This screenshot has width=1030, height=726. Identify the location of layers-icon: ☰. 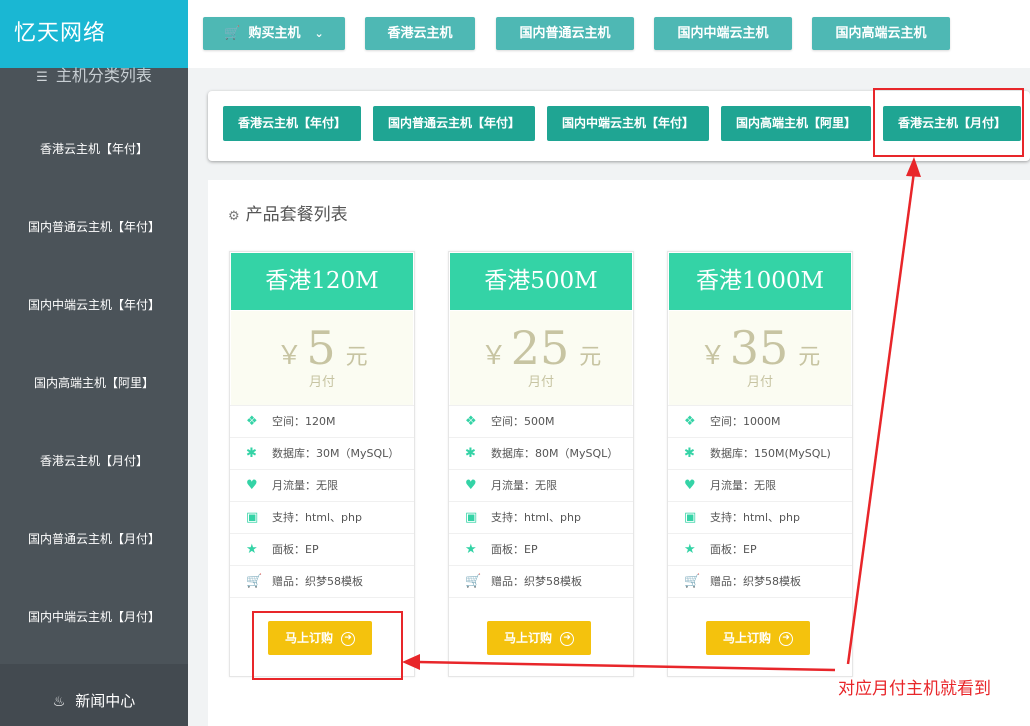
(42, 77).